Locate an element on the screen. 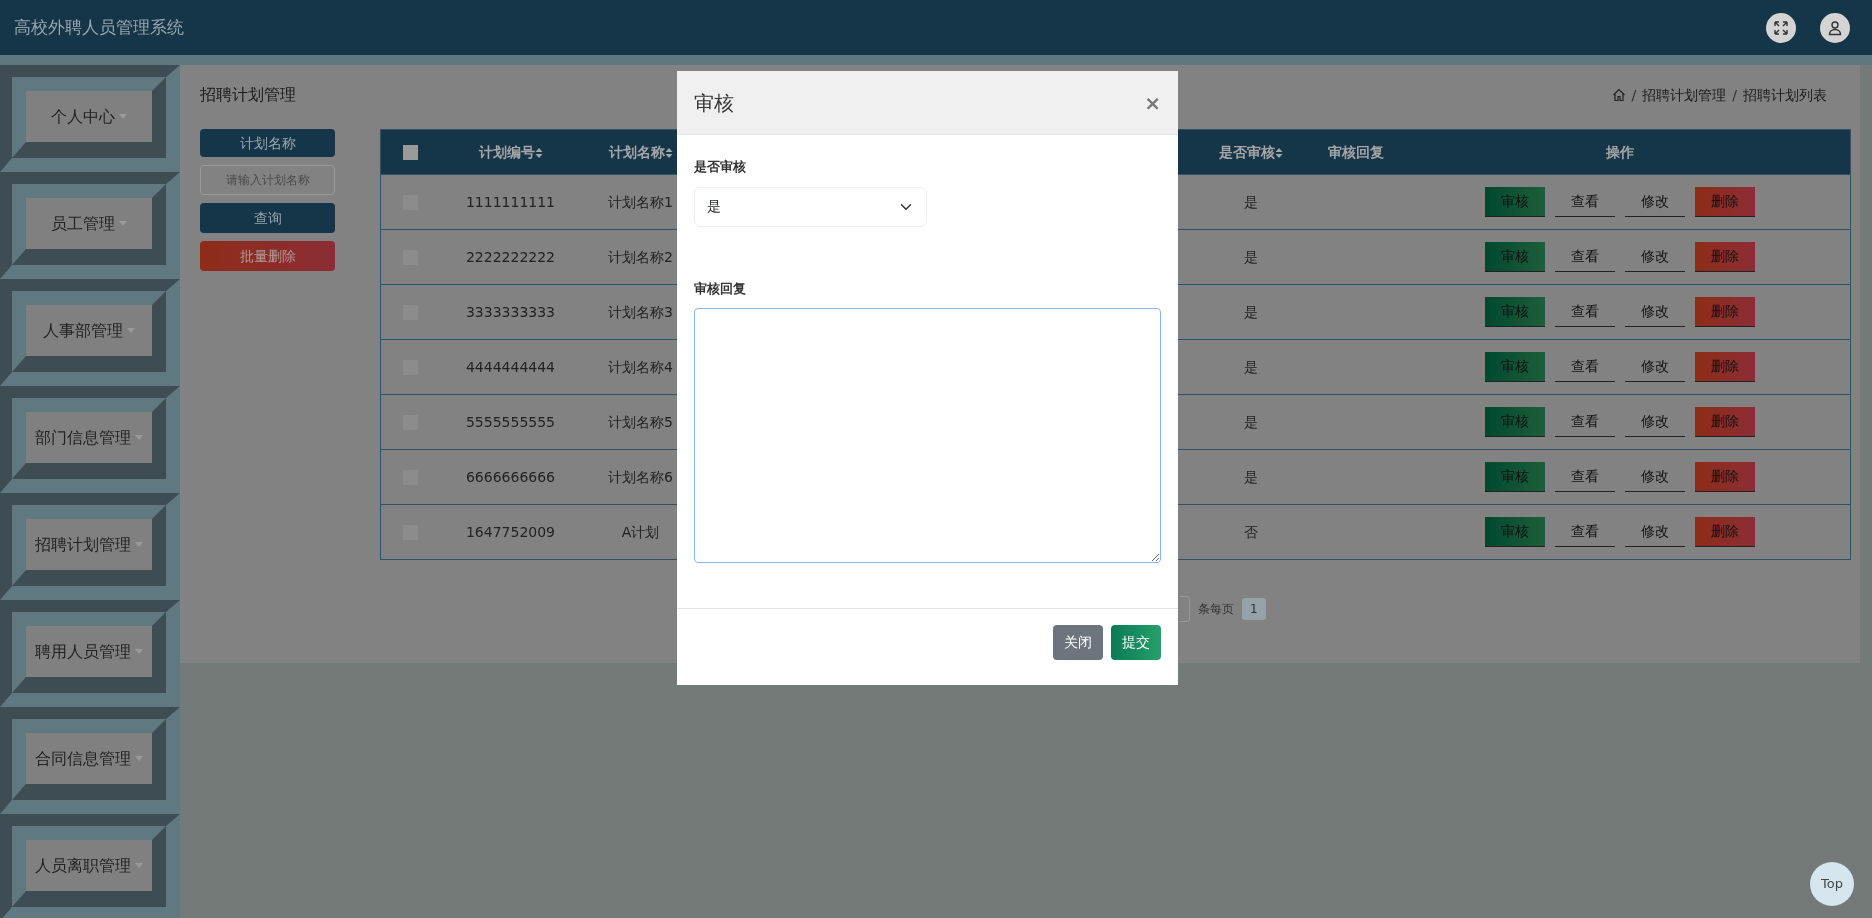  back-to-top-button: Top is located at coordinates (1832, 884).